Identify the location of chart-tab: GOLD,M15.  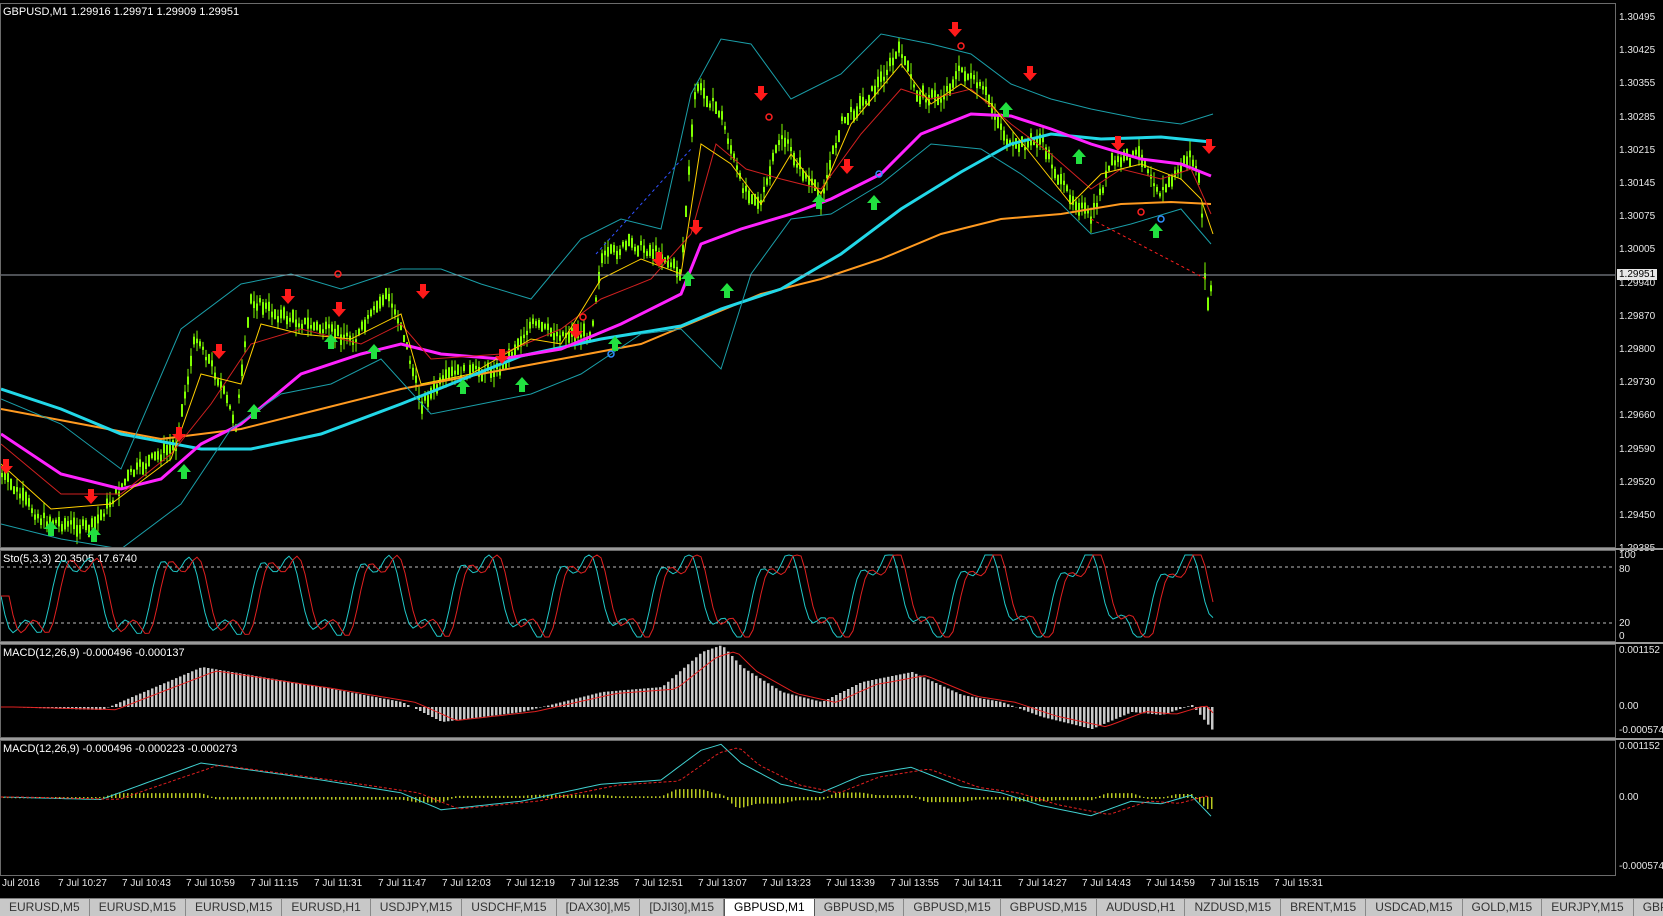
(1503, 907).